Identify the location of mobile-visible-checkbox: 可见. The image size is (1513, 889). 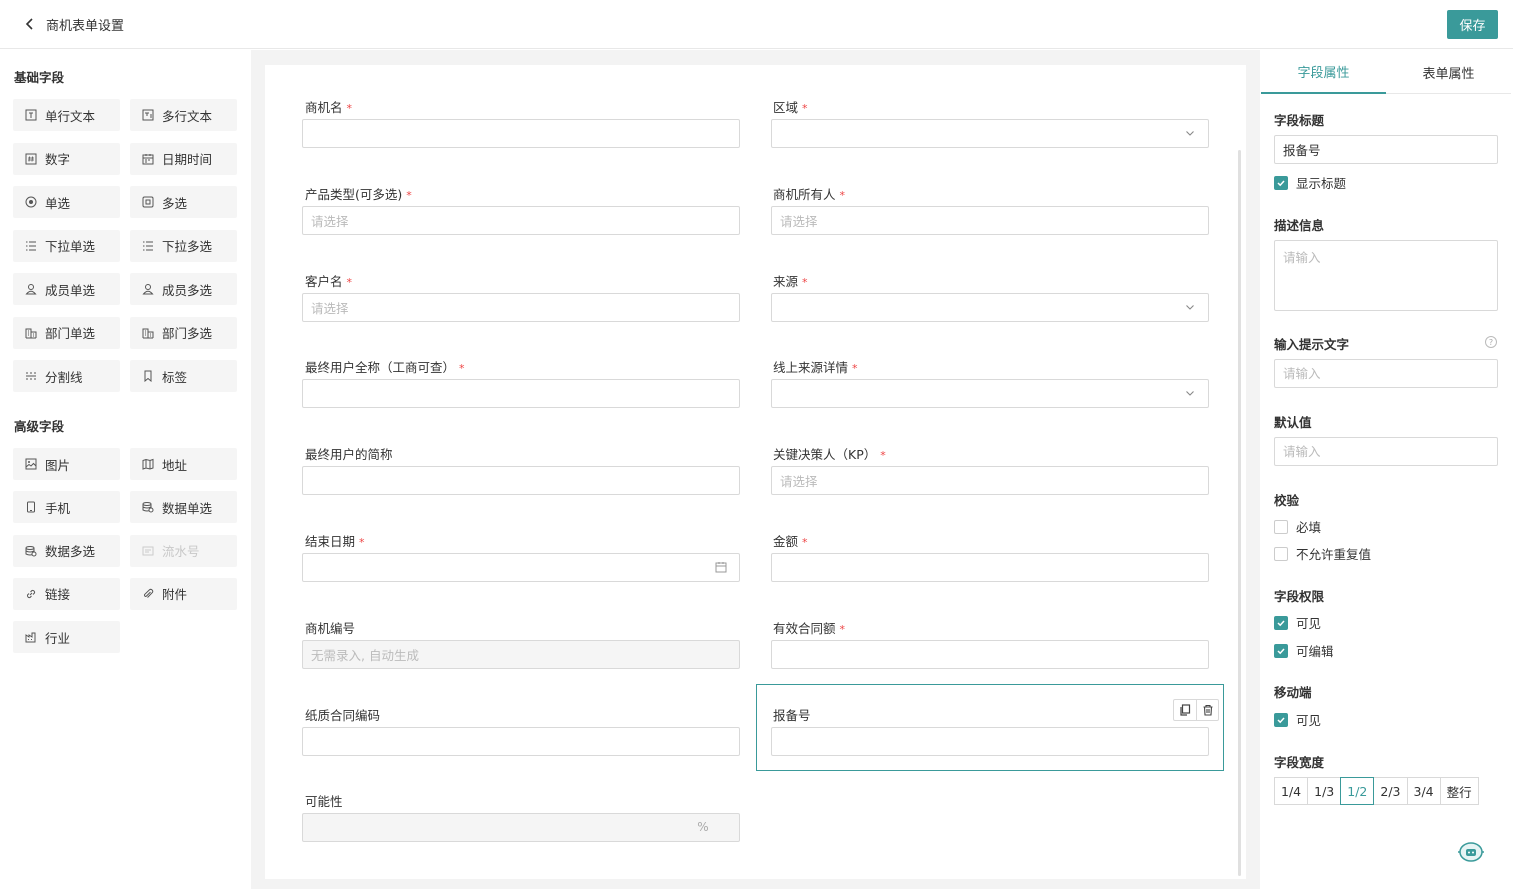
(1297, 719).